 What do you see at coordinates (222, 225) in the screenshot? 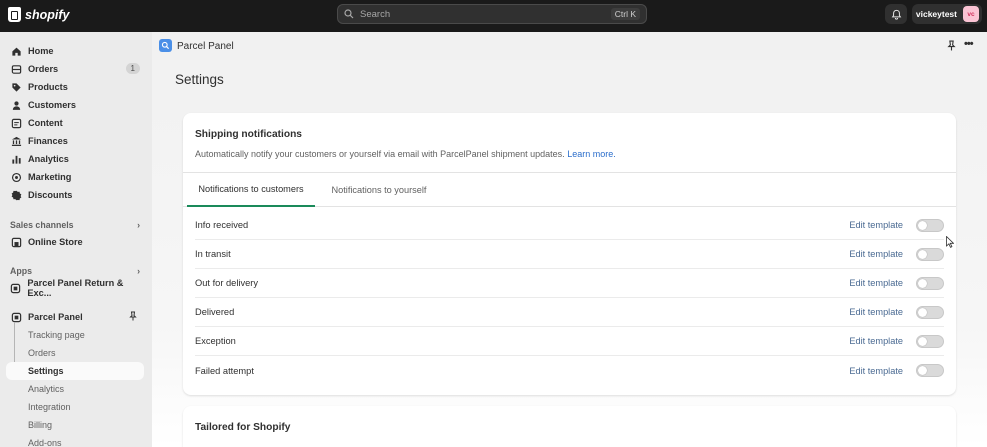
I see `row-label: Info received` at bounding box center [222, 225].